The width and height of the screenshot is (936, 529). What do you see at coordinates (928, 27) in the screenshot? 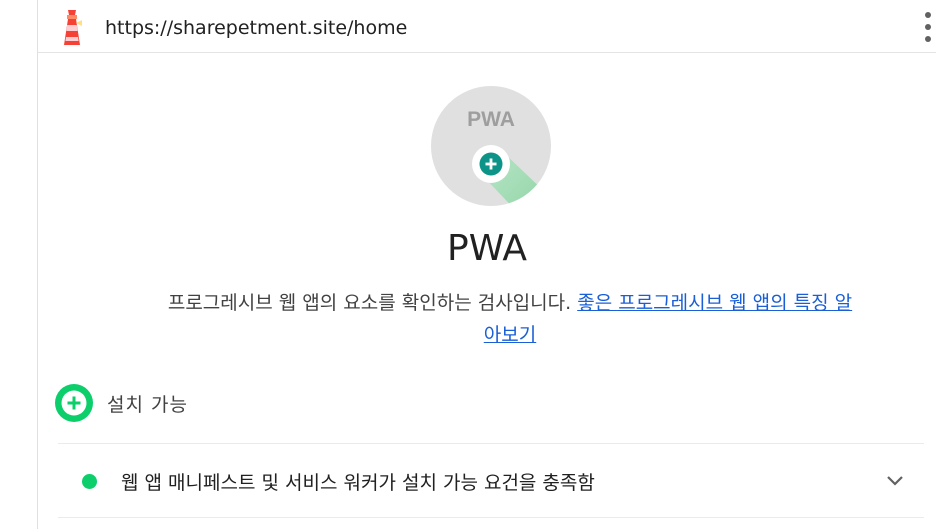
I see `more-vert-icon` at bounding box center [928, 27].